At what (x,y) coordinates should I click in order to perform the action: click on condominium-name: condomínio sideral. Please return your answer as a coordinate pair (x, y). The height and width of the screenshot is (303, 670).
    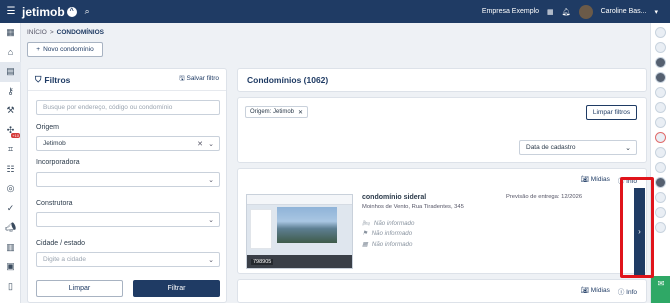
    Looking at the image, I should click on (394, 197).